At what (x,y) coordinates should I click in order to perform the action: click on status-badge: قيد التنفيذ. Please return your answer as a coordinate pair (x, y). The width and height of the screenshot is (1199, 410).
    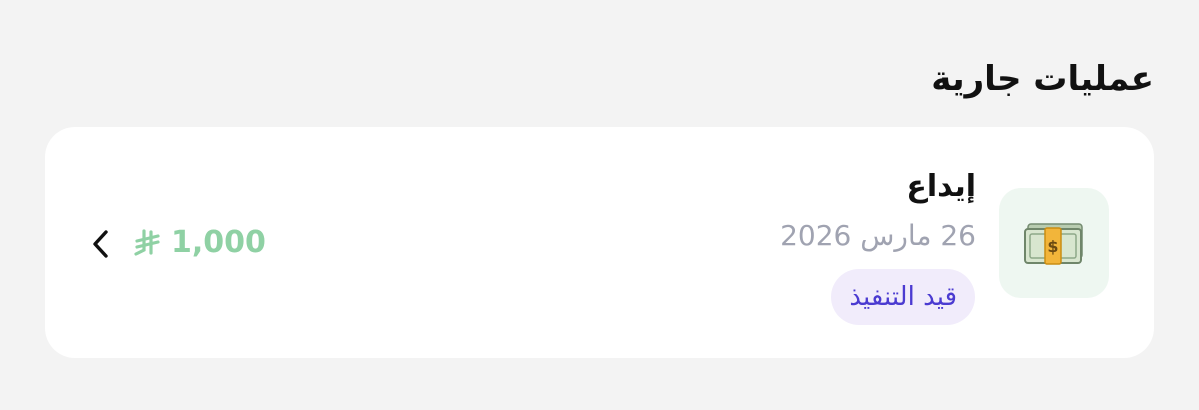
    Looking at the image, I should click on (903, 297).